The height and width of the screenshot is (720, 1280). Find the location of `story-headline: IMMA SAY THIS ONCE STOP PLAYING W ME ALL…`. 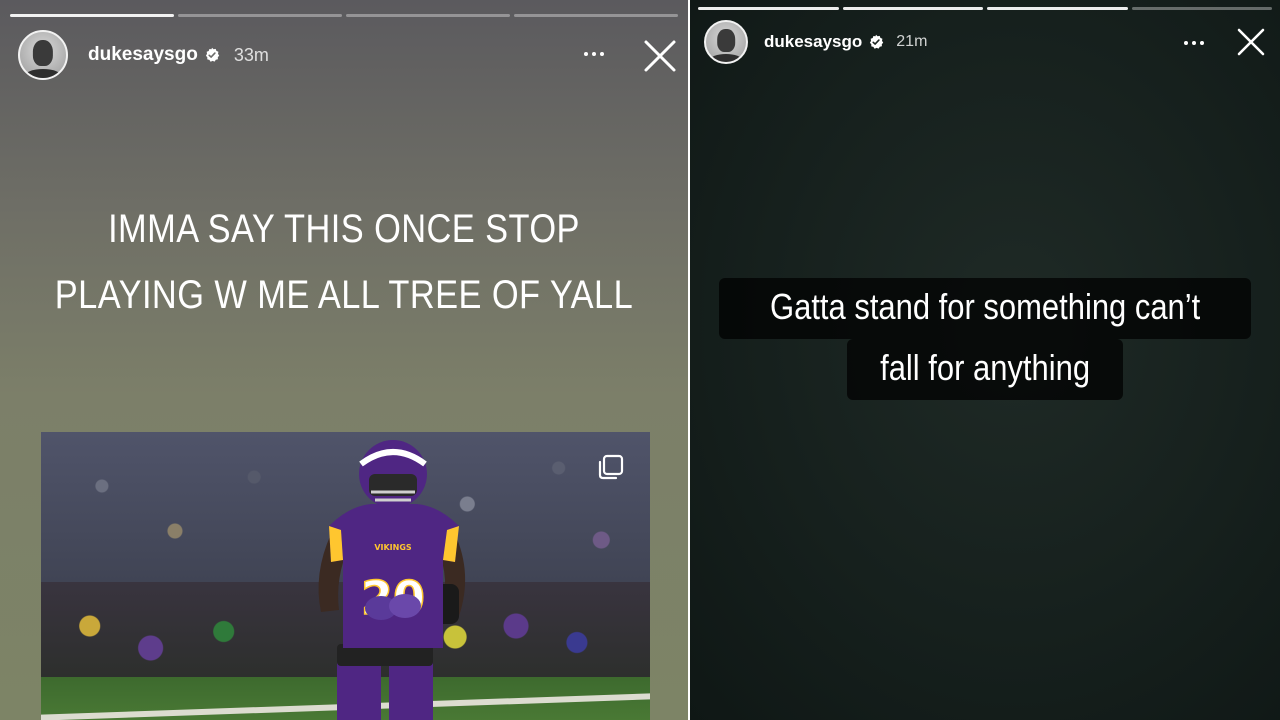

story-headline: IMMA SAY THIS ONCE STOP PLAYING W ME ALL… is located at coordinates (344, 262).